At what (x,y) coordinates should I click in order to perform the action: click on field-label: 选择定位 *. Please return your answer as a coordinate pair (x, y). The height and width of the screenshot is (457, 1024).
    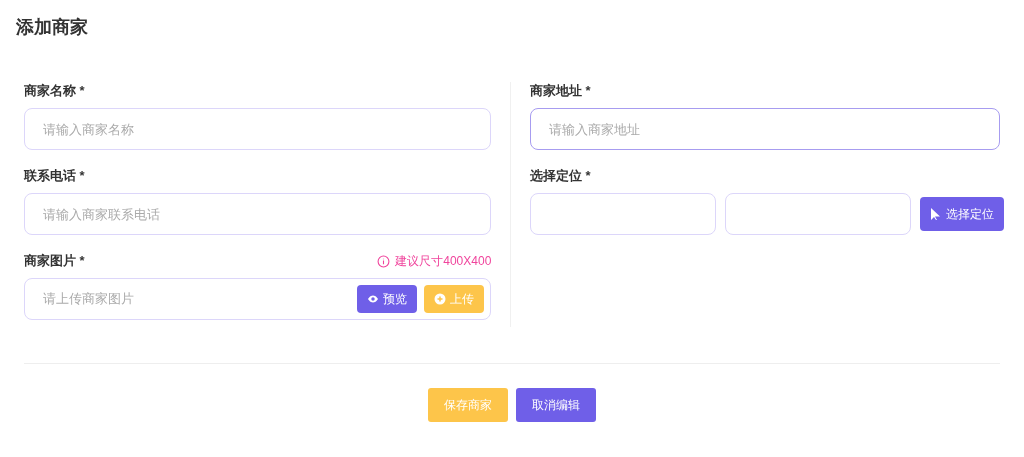
    Looking at the image, I should click on (560, 176).